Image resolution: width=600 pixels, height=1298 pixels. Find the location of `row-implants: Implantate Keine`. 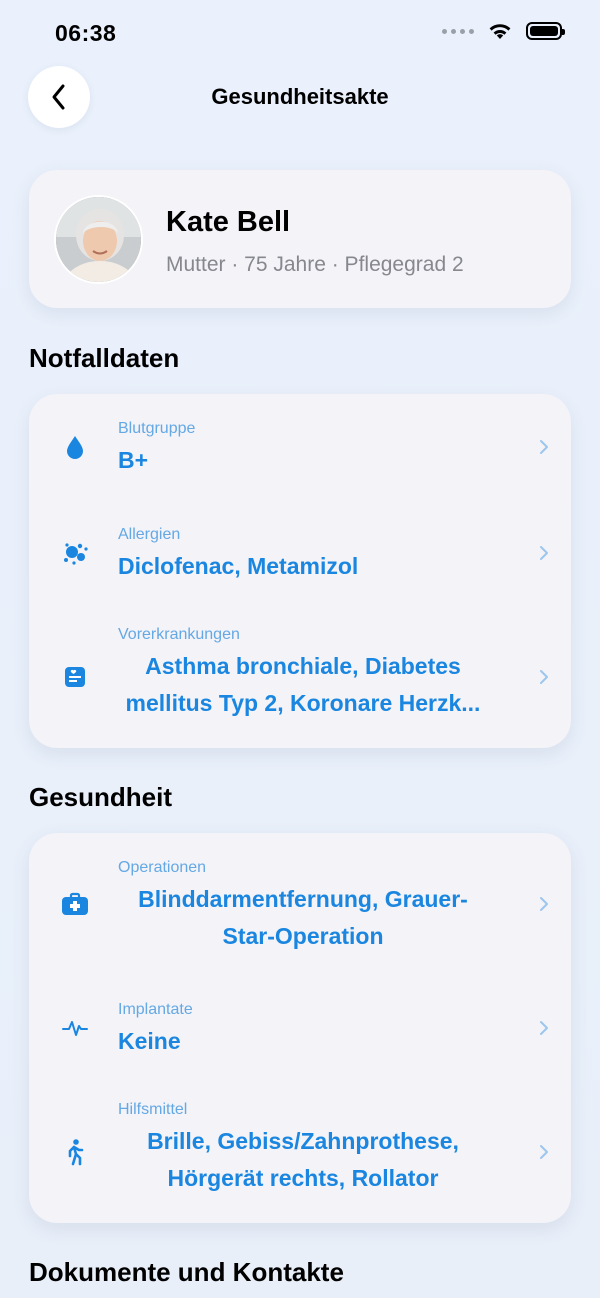

row-implants: Implantate Keine is located at coordinates (300, 1028).